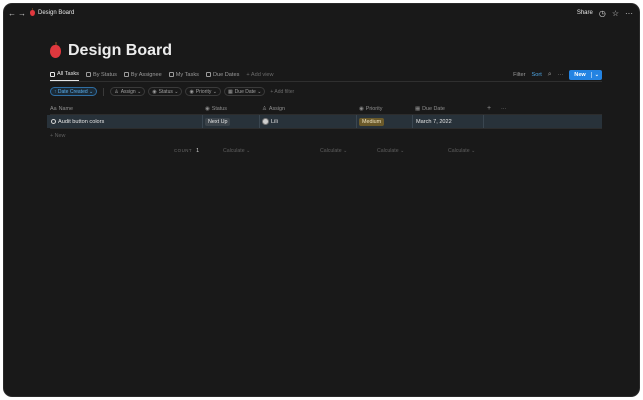 This screenshot has height=400, width=643. I want to click on clock-icon: ◷, so click(602, 13).